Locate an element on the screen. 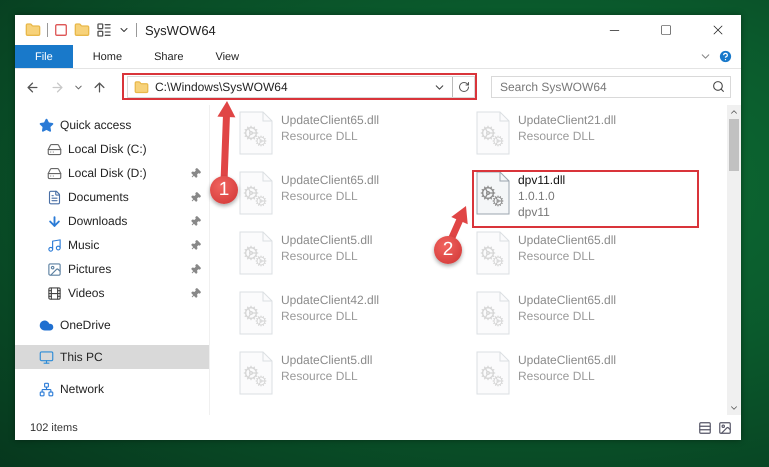 This screenshot has height=467, width=769. sidebar-item: OneDrive is located at coordinates (112, 325).